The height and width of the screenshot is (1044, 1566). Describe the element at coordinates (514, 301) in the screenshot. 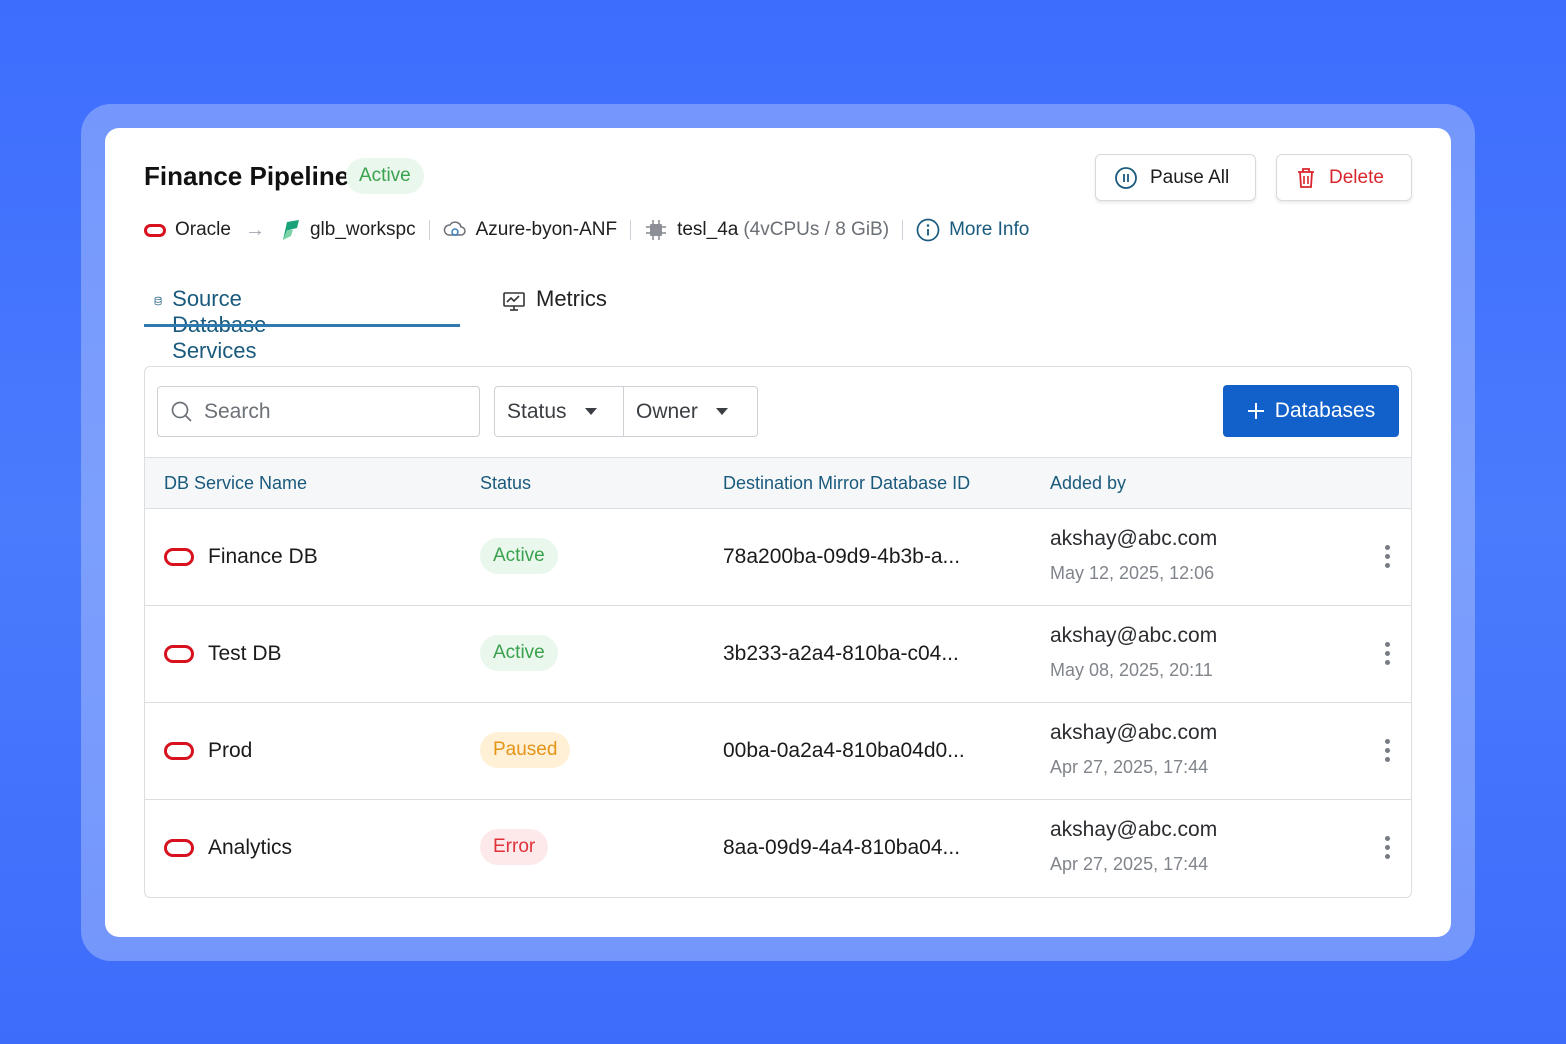

I see `monitor-chart-icon` at that location.